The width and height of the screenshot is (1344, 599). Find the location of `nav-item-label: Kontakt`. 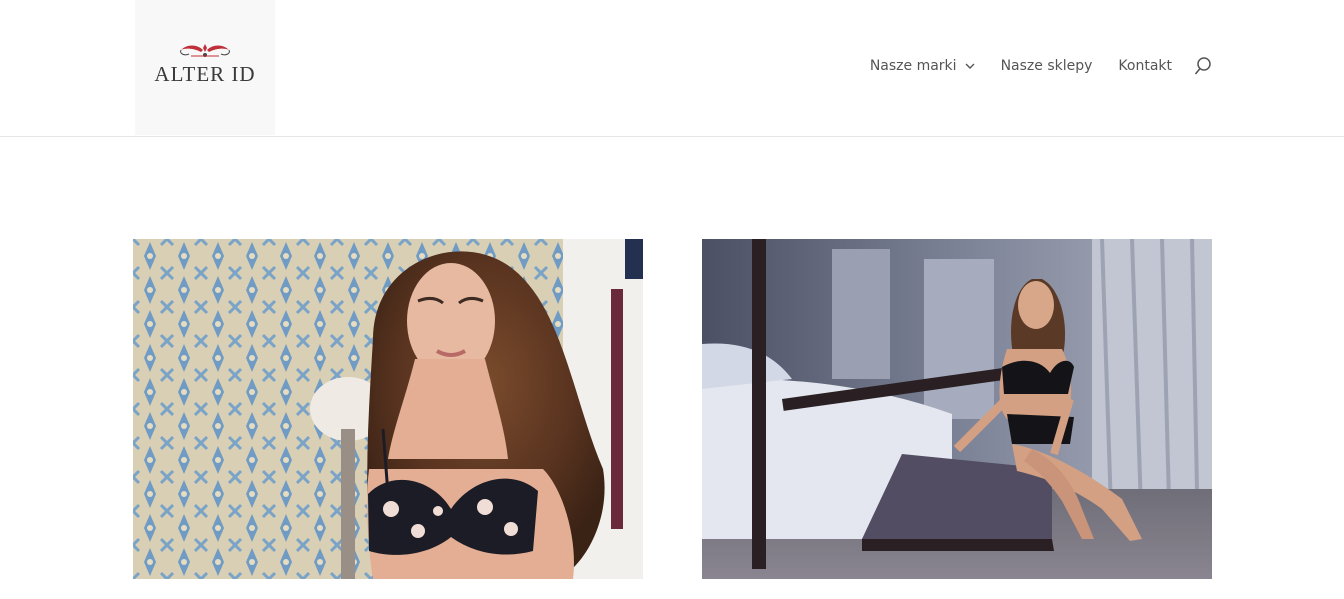

nav-item-label: Kontakt is located at coordinates (1145, 66).